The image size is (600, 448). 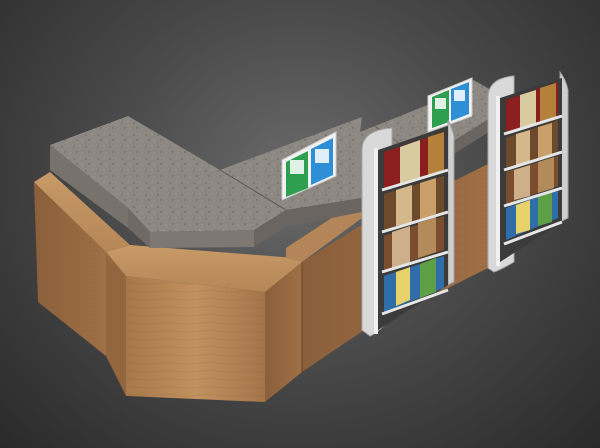 I want to click on display-shelf-right, so click(x=528, y=171).